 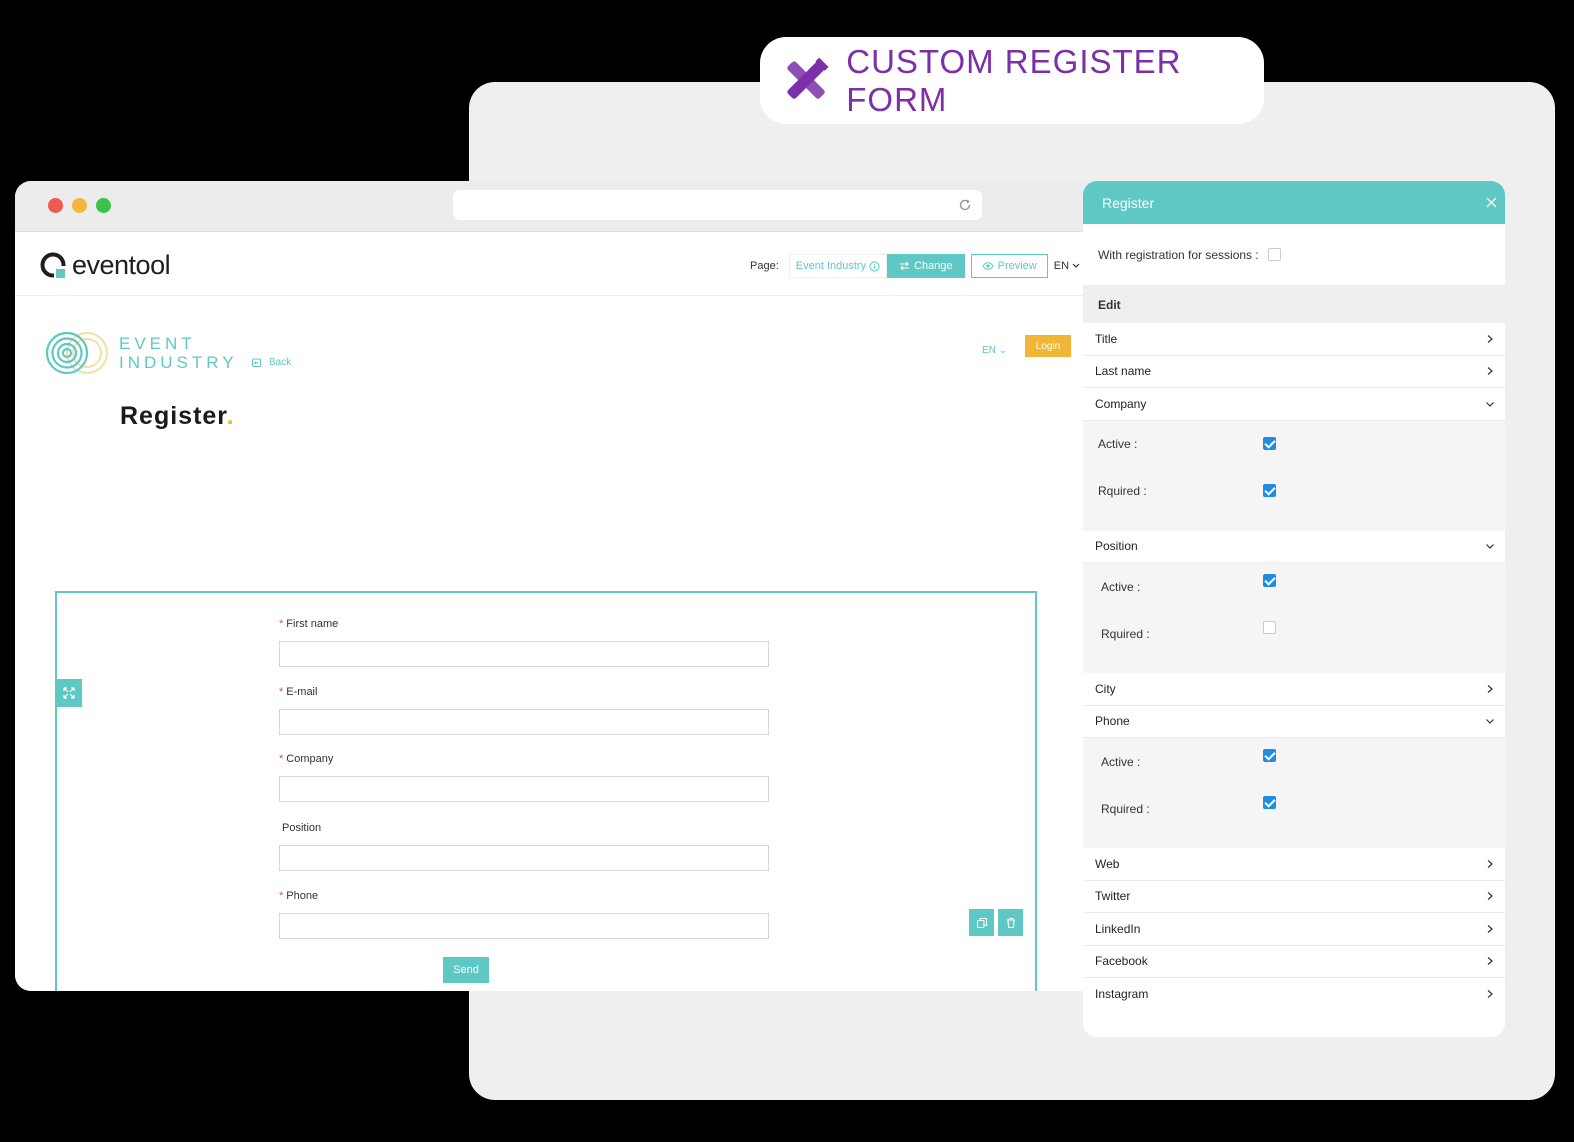 I want to click on field-row-label: Phone, so click(x=1112, y=721).